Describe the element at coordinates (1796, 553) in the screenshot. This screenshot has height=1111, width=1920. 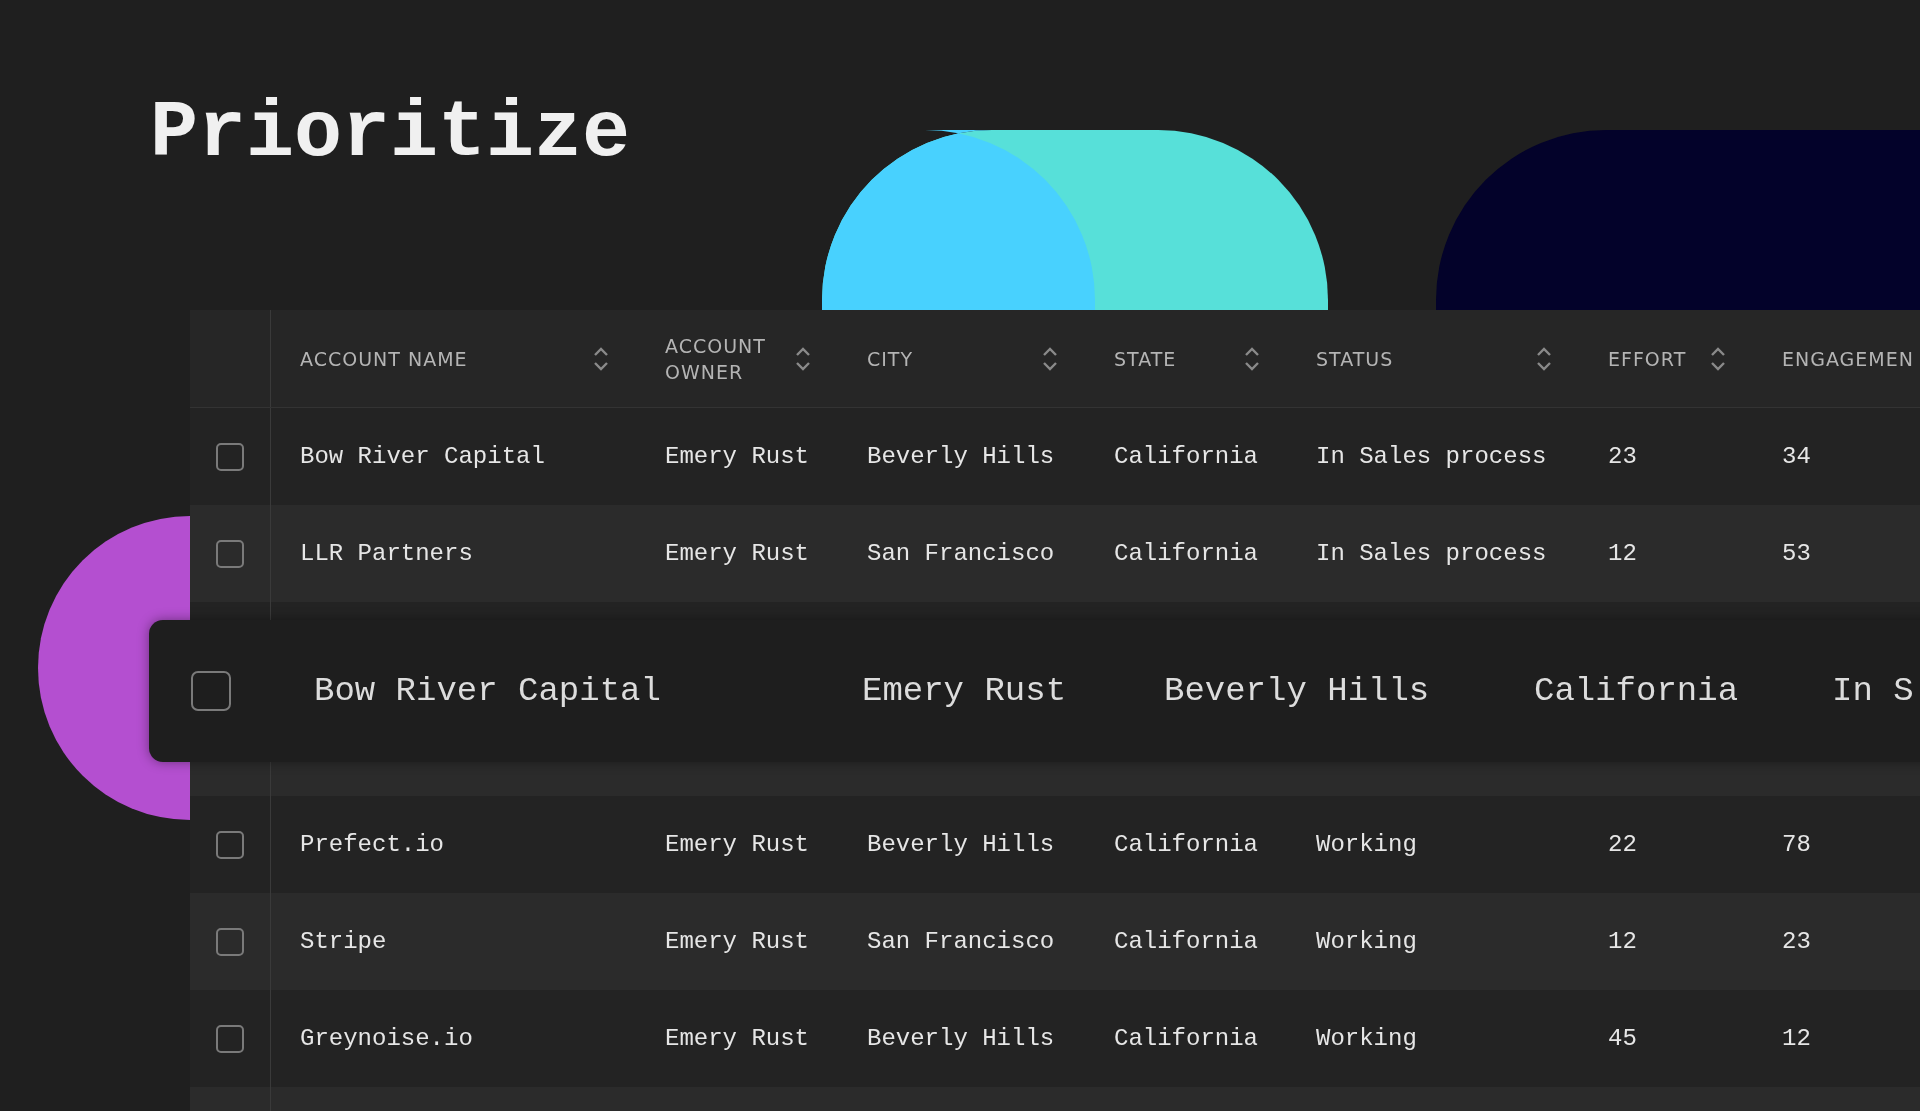
I see `table-cell: 53` at that location.